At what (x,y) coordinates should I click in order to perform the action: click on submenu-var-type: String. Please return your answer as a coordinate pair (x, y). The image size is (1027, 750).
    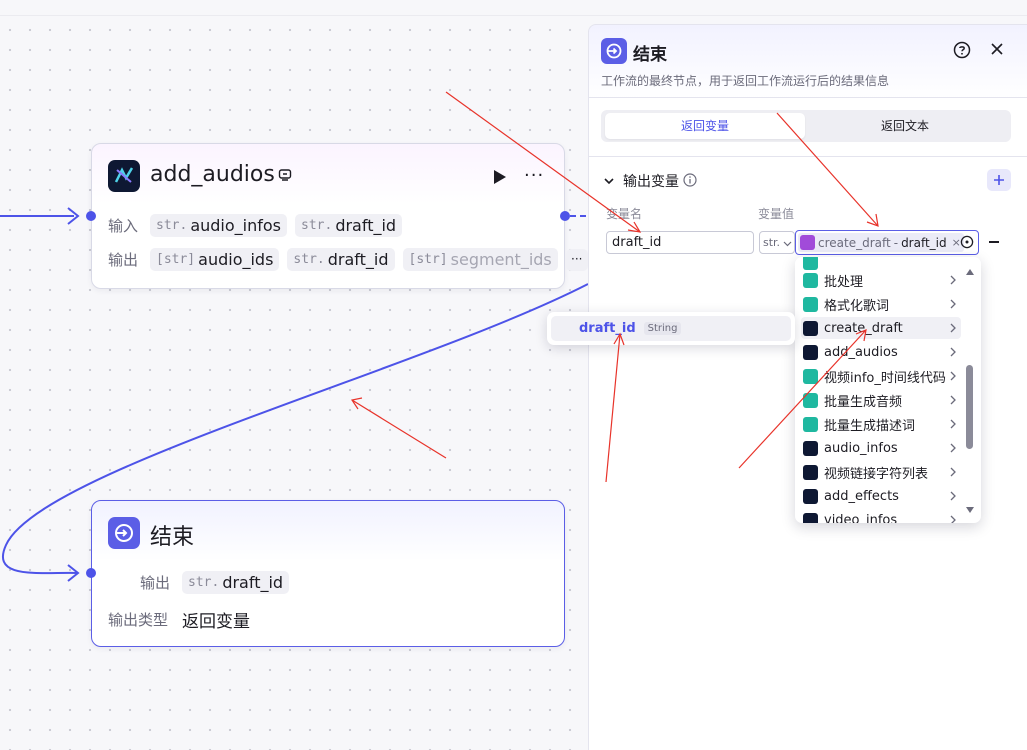
    Looking at the image, I should click on (662, 328).